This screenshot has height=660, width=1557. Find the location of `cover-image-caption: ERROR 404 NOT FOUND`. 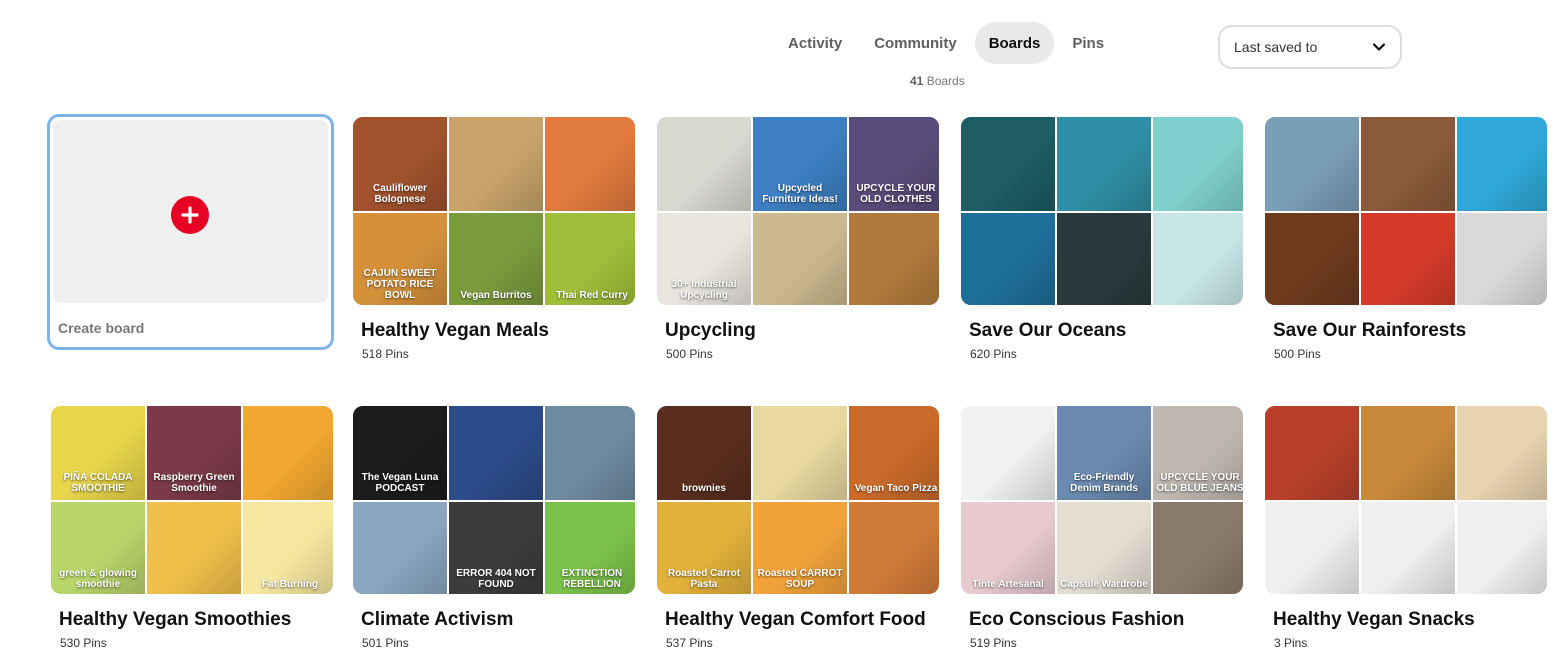

cover-image-caption: ERROR 404 NOT FOUND is located at coordinates (496, 579).